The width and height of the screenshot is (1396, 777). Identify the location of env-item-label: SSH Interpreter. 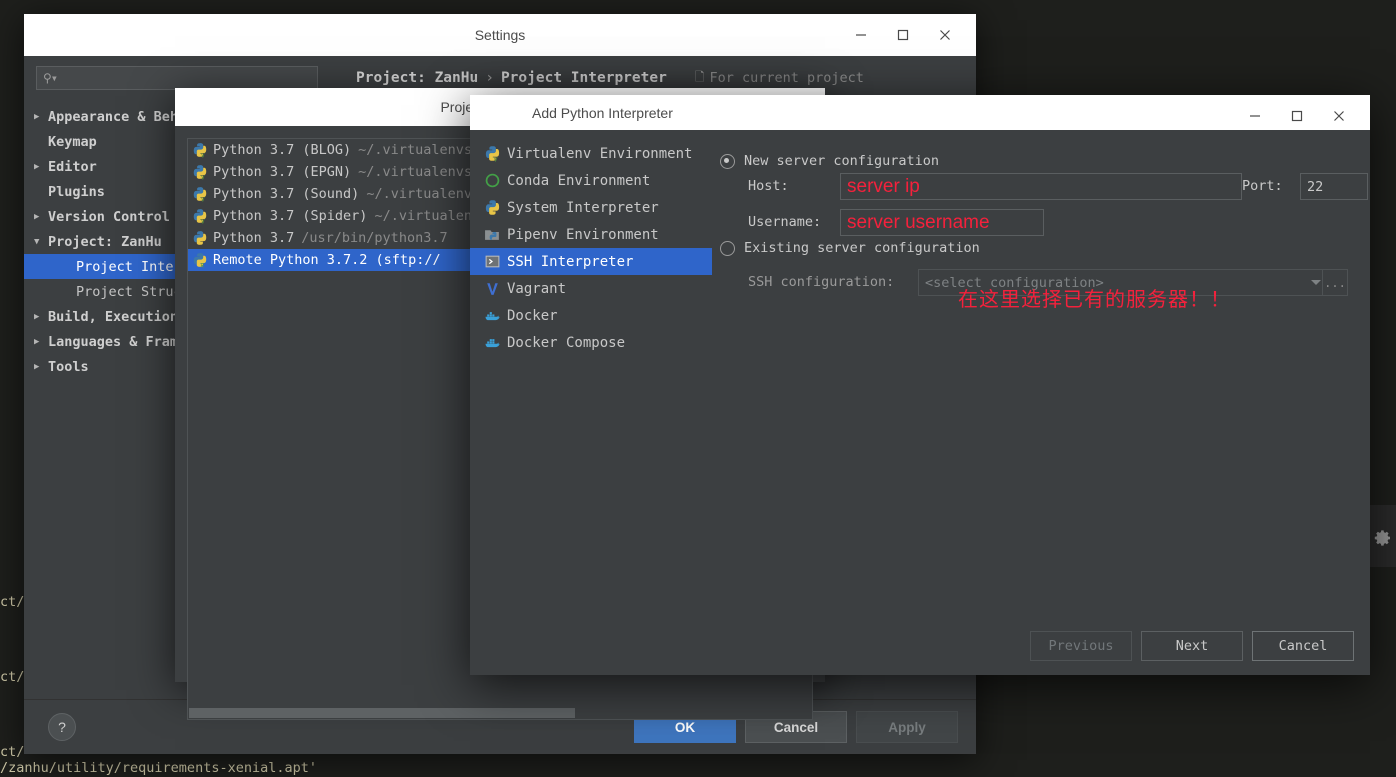
(570, 261).